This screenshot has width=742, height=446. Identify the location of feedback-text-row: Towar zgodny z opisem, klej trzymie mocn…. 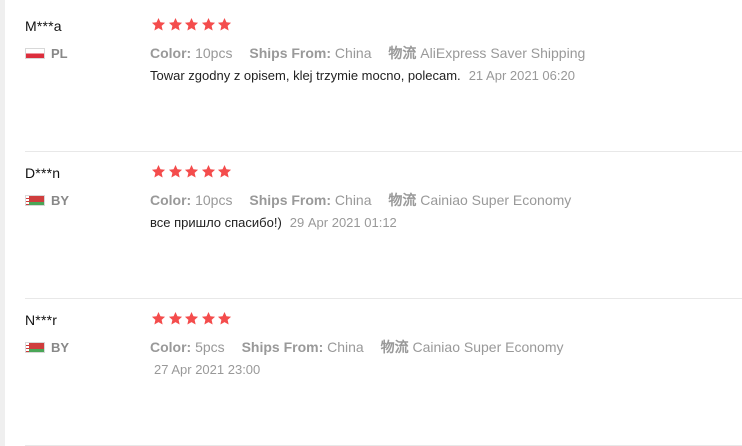
(362, 75).